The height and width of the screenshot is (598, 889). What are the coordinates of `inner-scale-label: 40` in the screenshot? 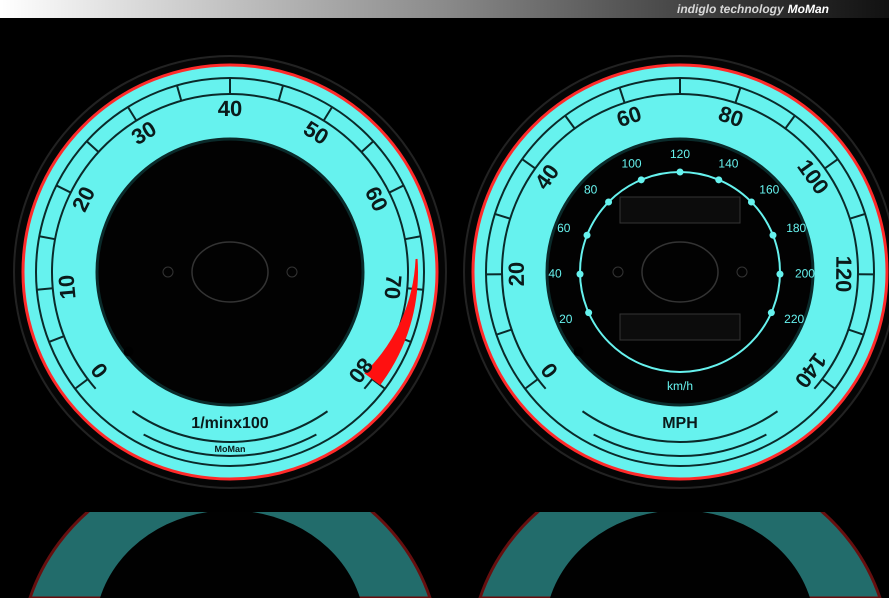 It's located at (555, 273).